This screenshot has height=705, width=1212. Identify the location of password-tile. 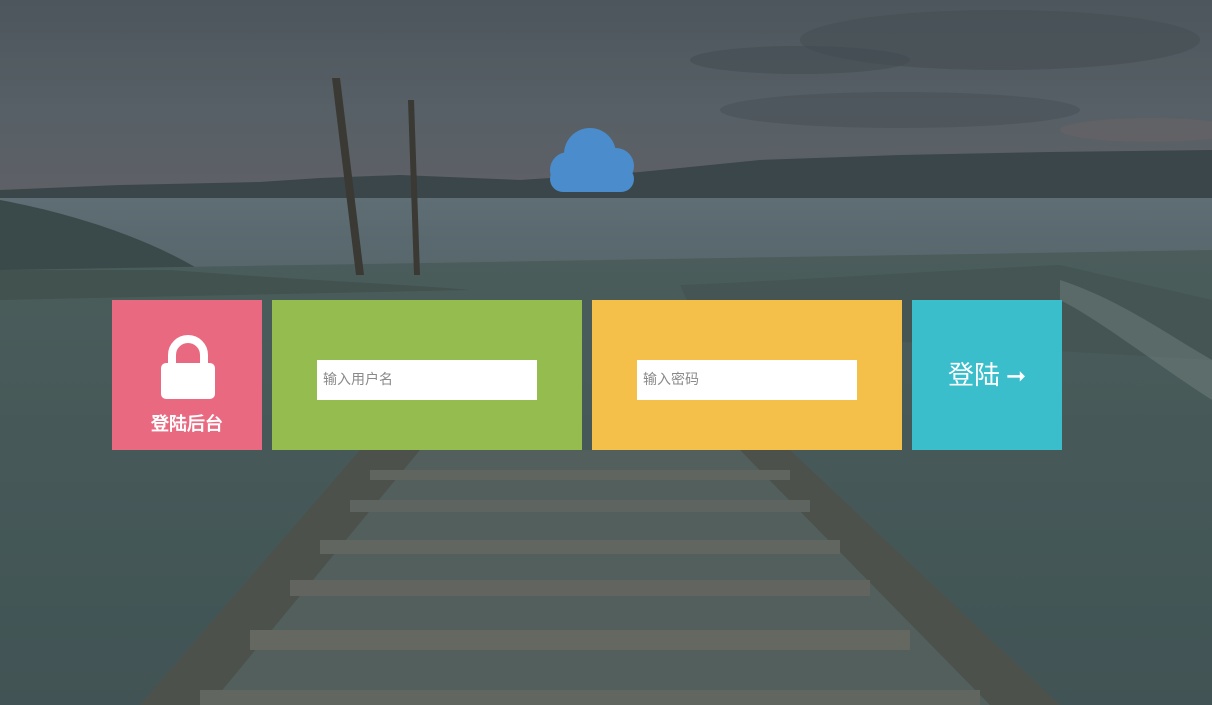
(747, 375).